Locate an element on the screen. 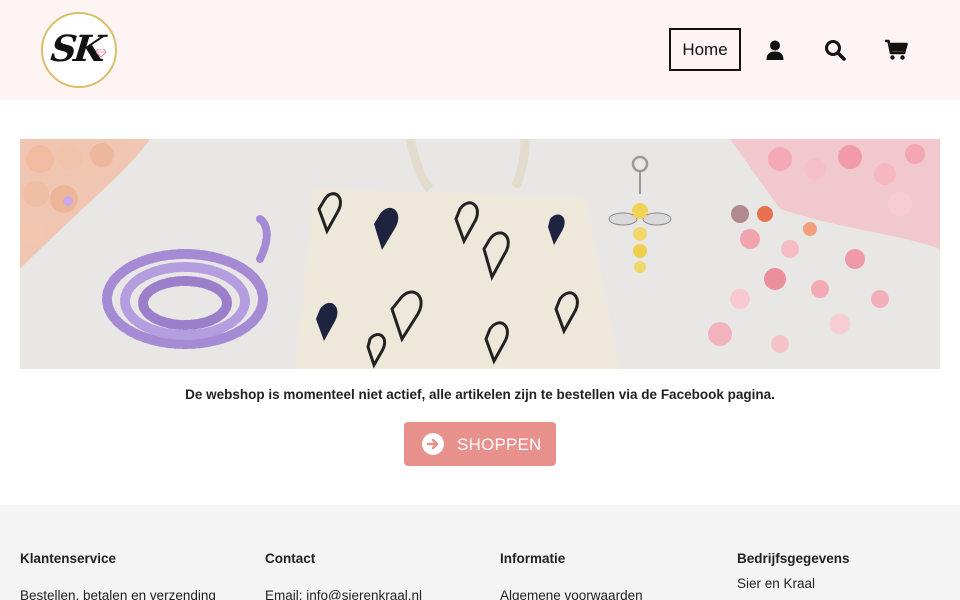 This screenshot has height=600, width=960. footer-link: Algemene voorwaarden is located at coordinates (571, 594).